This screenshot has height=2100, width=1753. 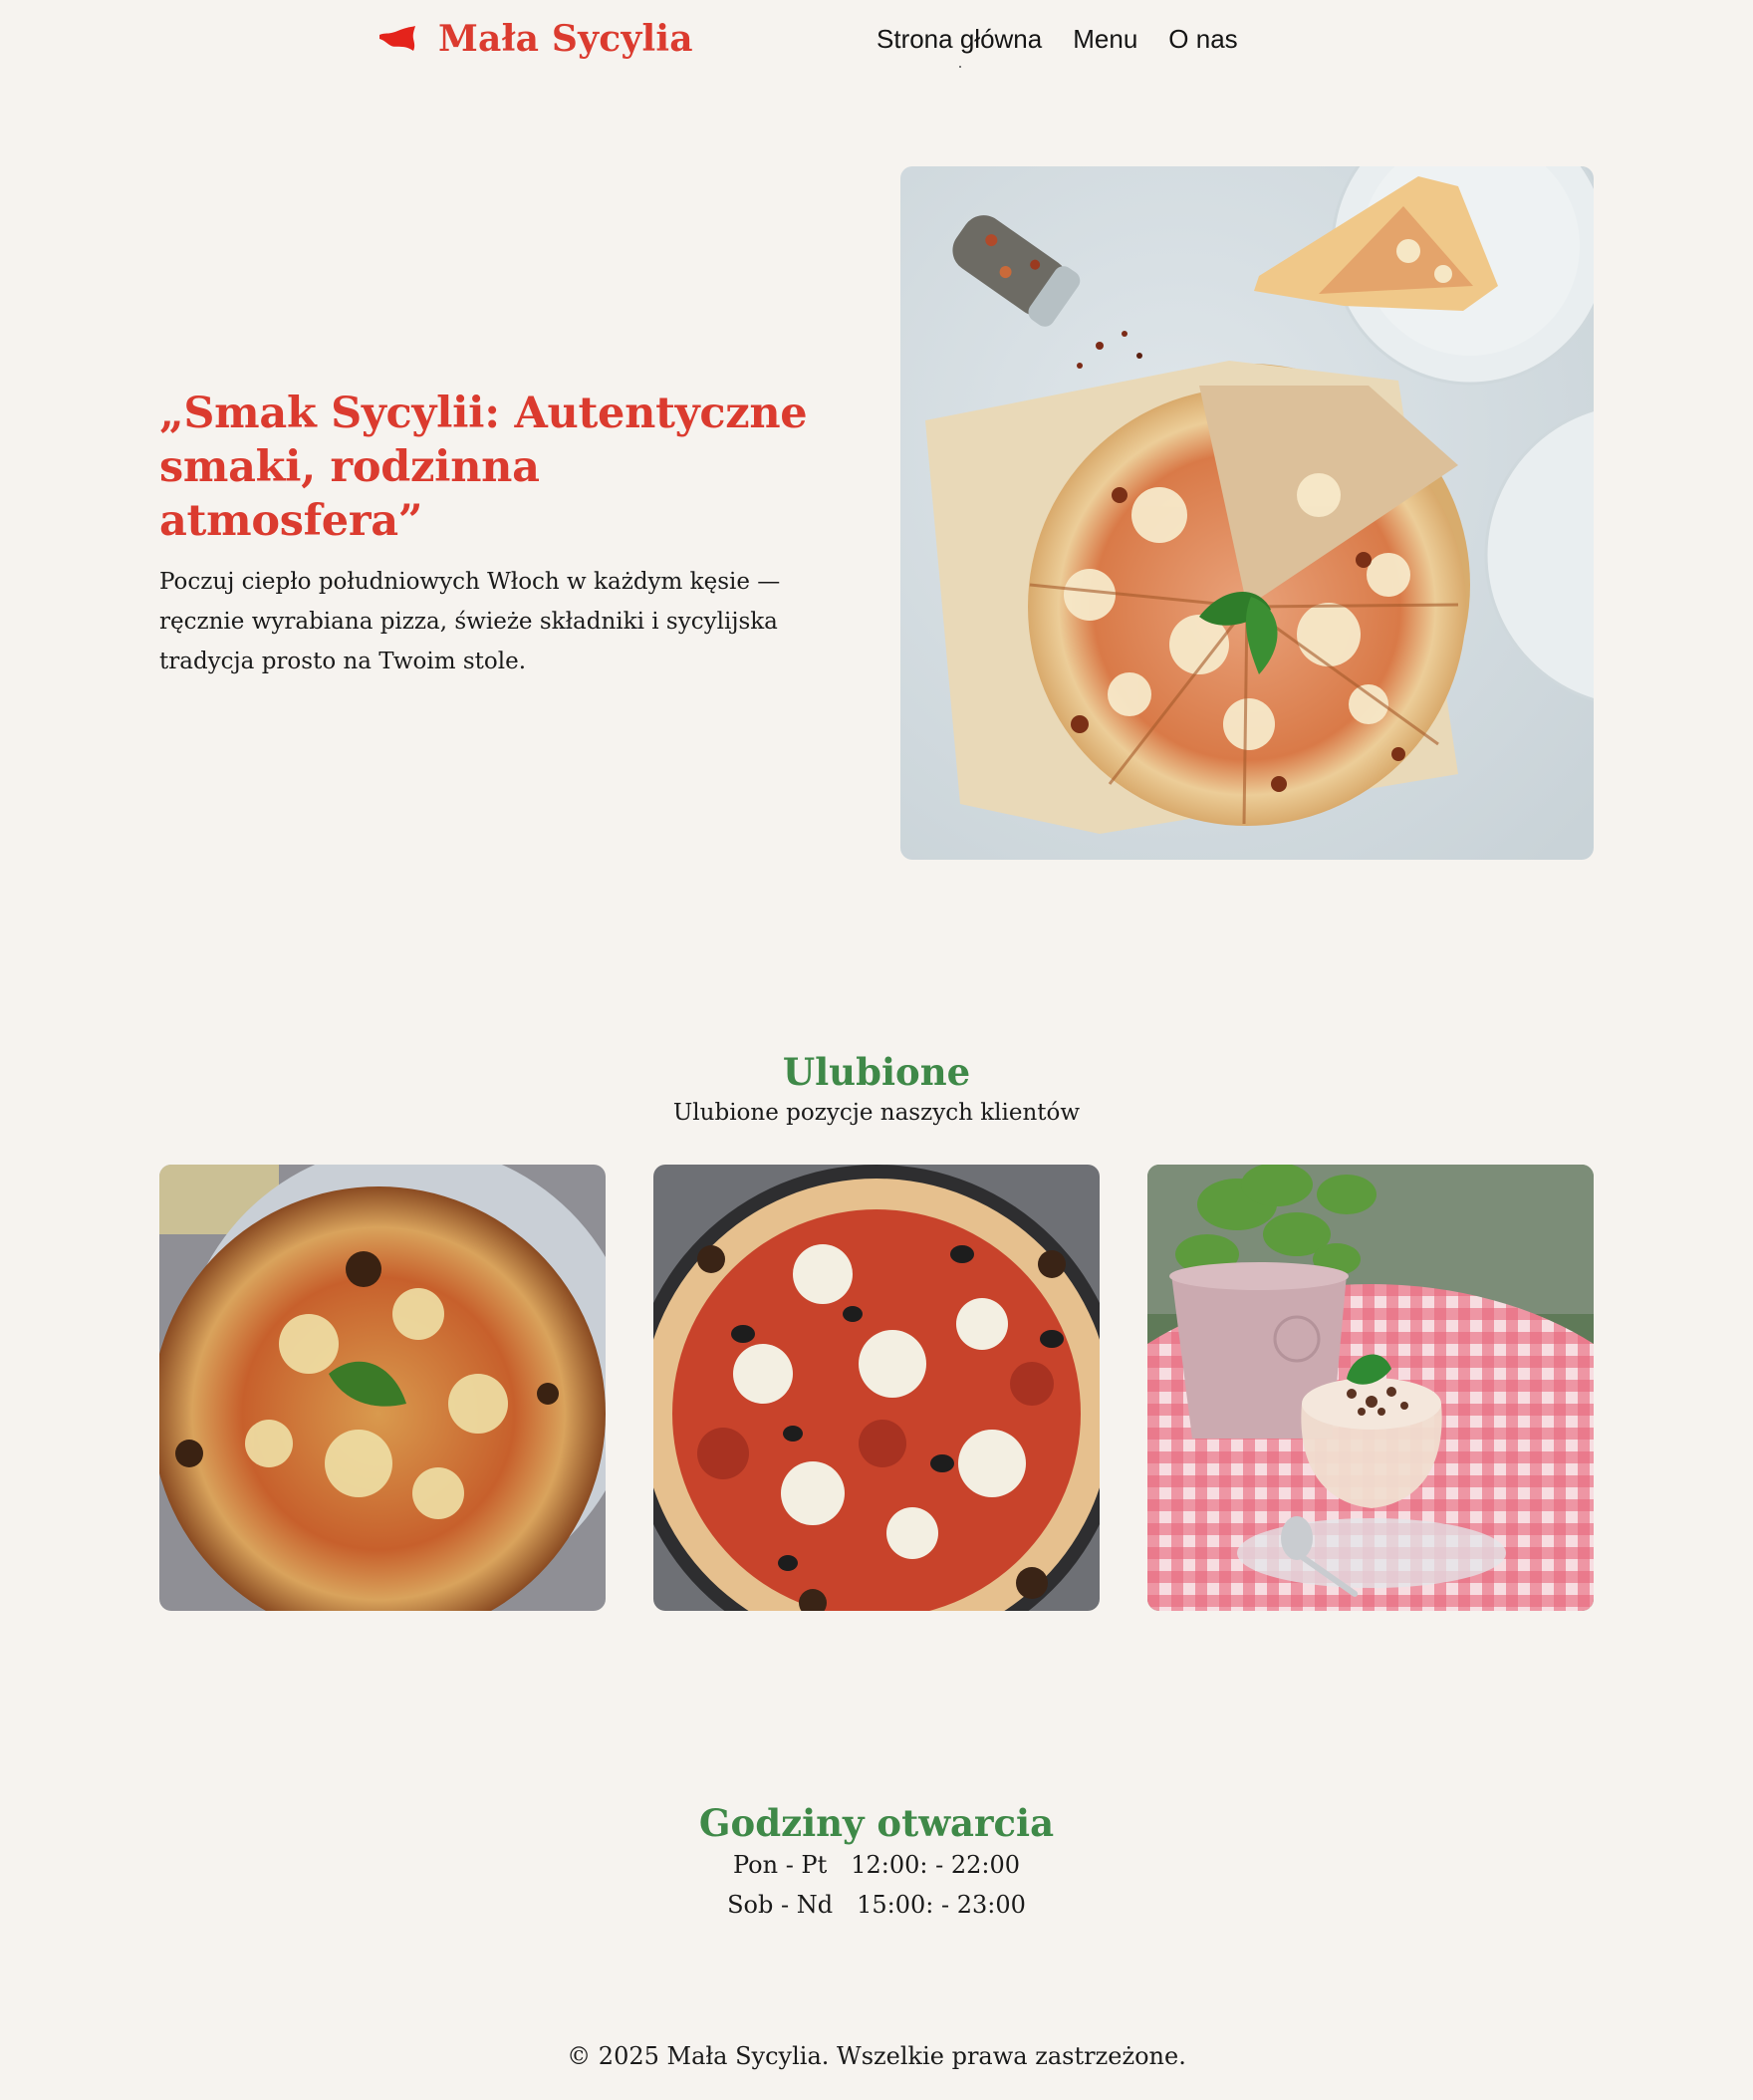 I want to click on hours-title: Godziny otwarcia, so click(x=876, y=1823).